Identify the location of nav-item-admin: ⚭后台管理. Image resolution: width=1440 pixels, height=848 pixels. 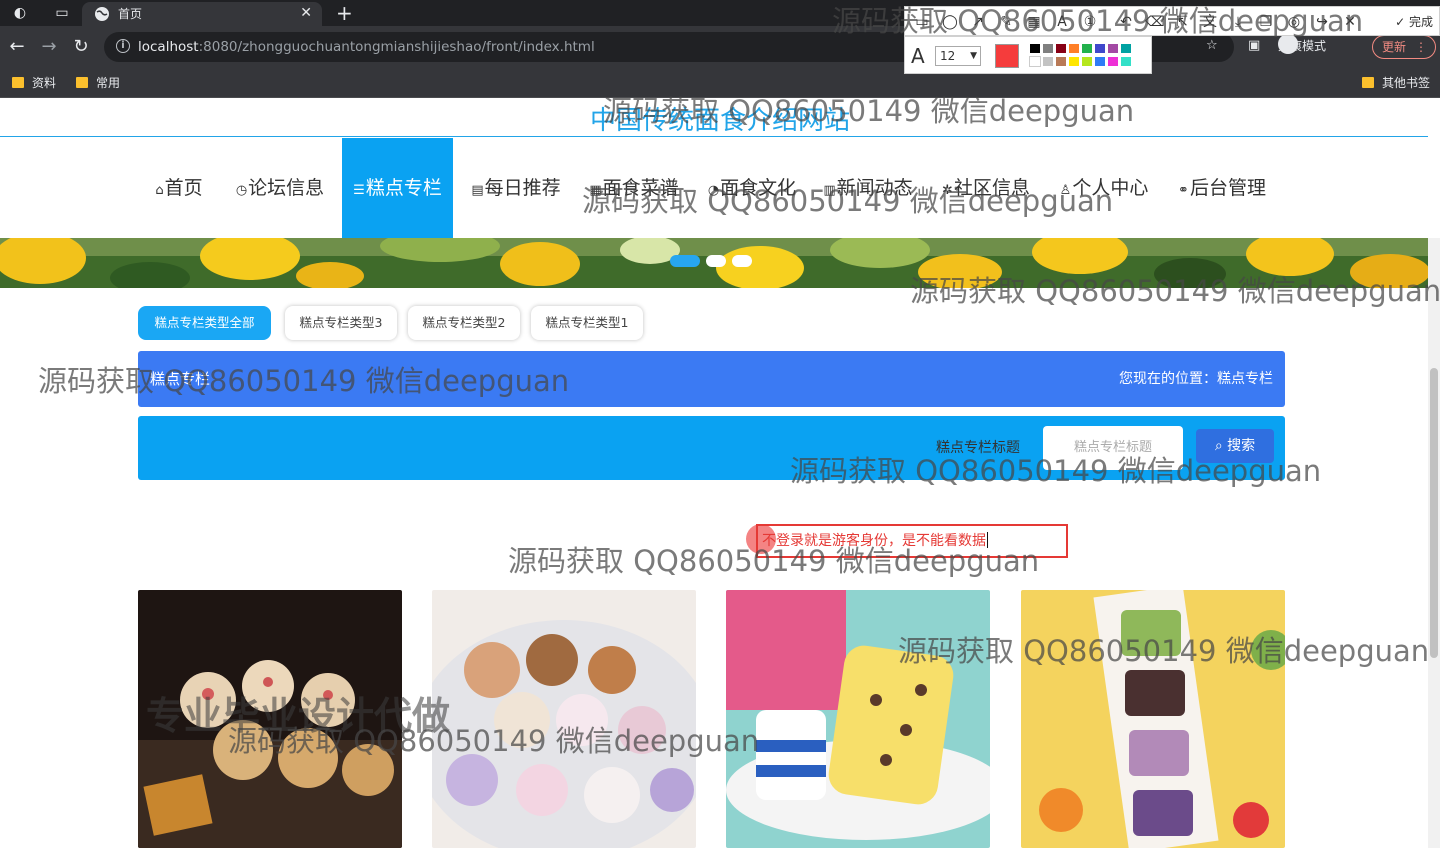
(1222, 188).